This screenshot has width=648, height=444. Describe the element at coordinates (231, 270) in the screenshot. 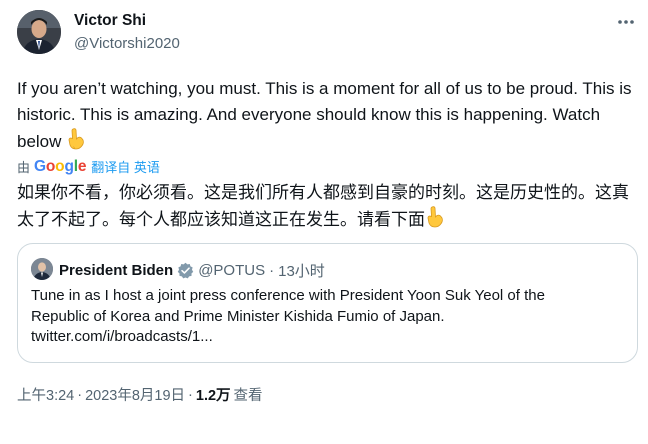

I see `quote-author-handle: @POTUS` at that location.